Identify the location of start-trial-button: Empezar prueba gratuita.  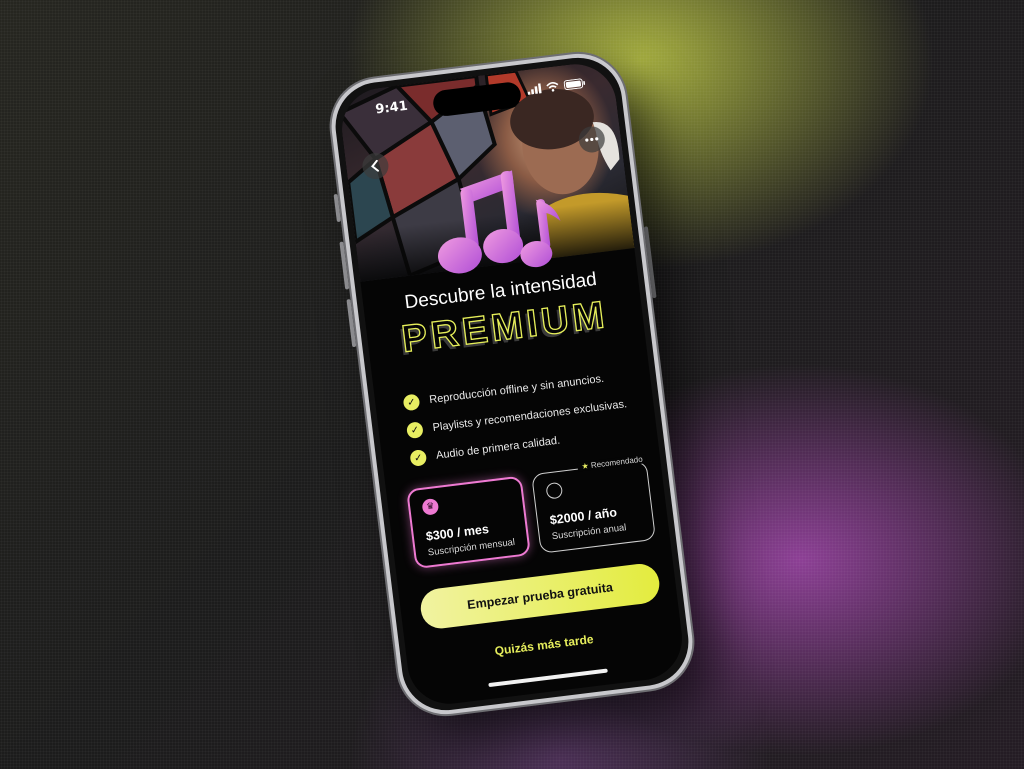
(540, 596).